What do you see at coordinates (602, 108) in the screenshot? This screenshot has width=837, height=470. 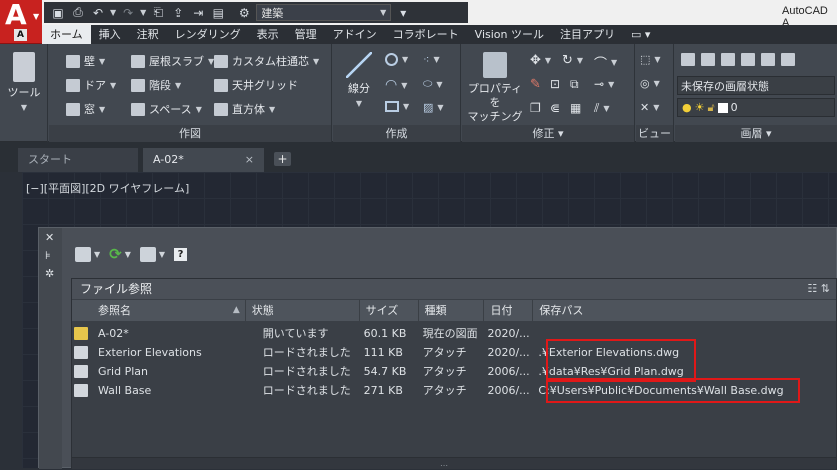 I see `offset-button: ⫽ ▼` at bounding box center [602, 108].